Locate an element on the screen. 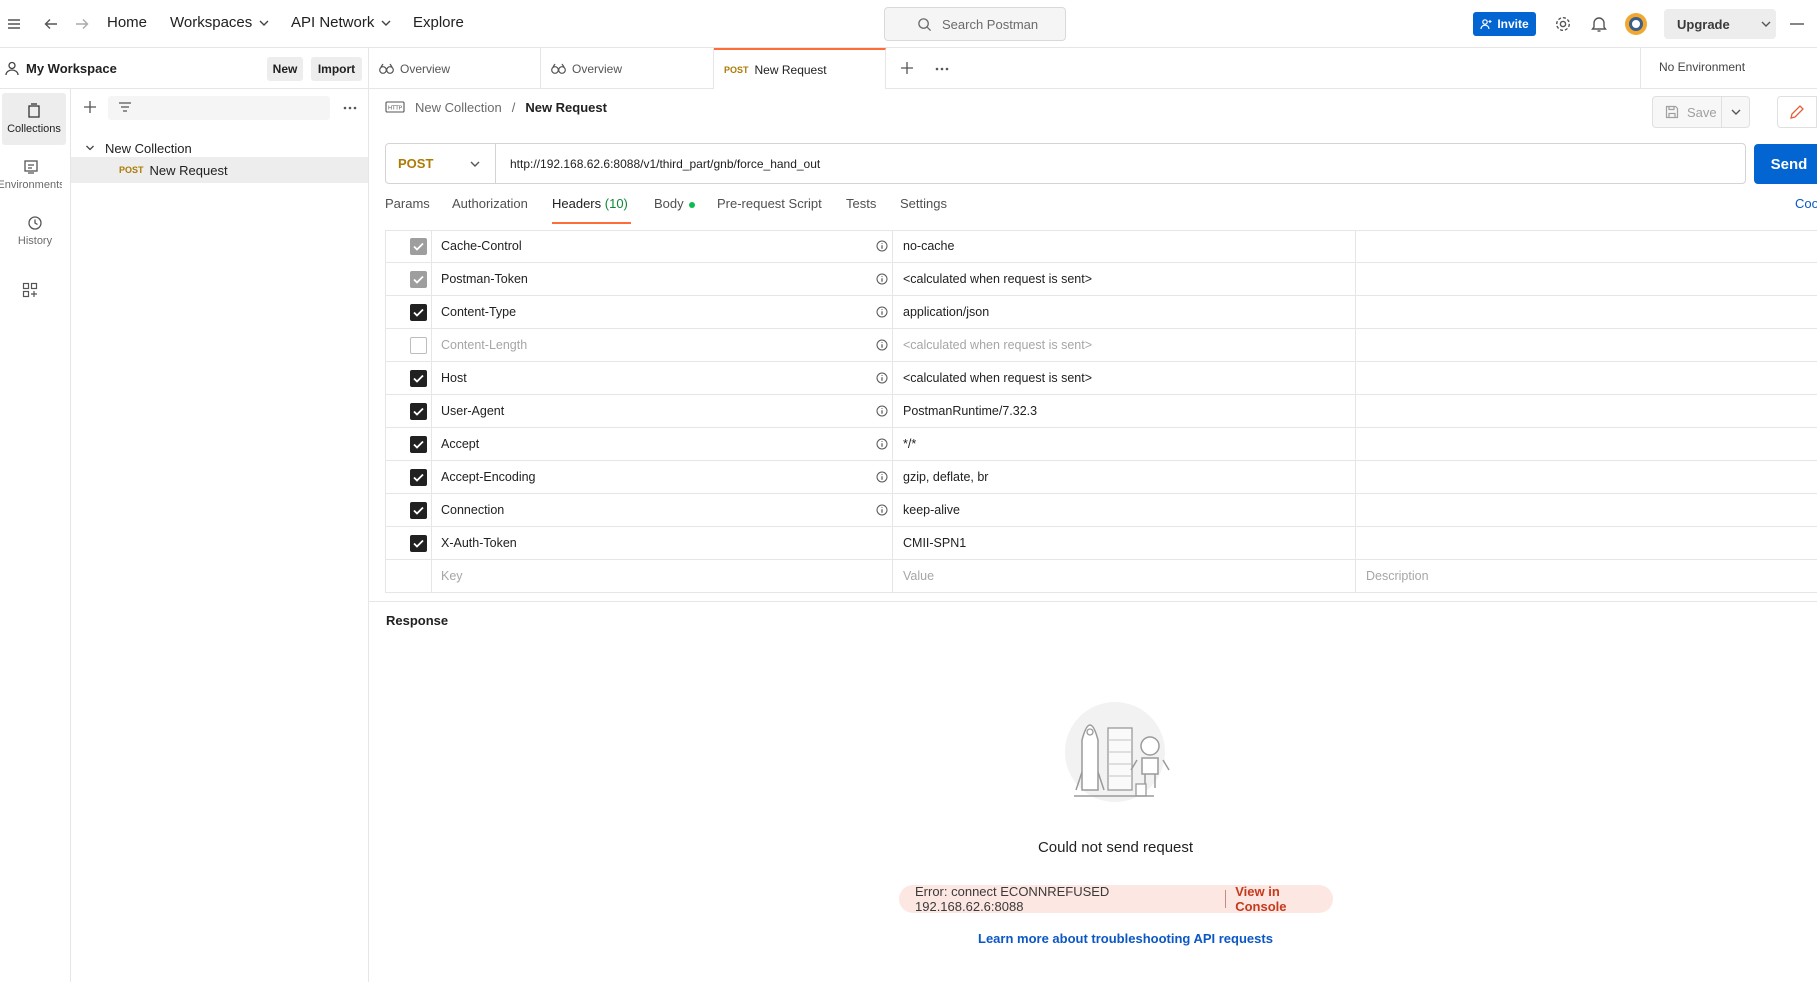  header-key: X-Auth-Token is located at coordinates (663, 543).